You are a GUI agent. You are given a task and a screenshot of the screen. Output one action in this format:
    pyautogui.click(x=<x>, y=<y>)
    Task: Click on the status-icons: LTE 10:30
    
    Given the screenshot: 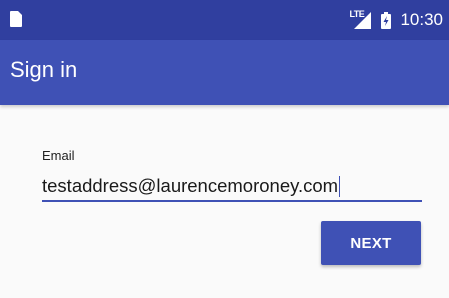 What is the action you would take?
    pyautogui.click(x=396, y=20)
    